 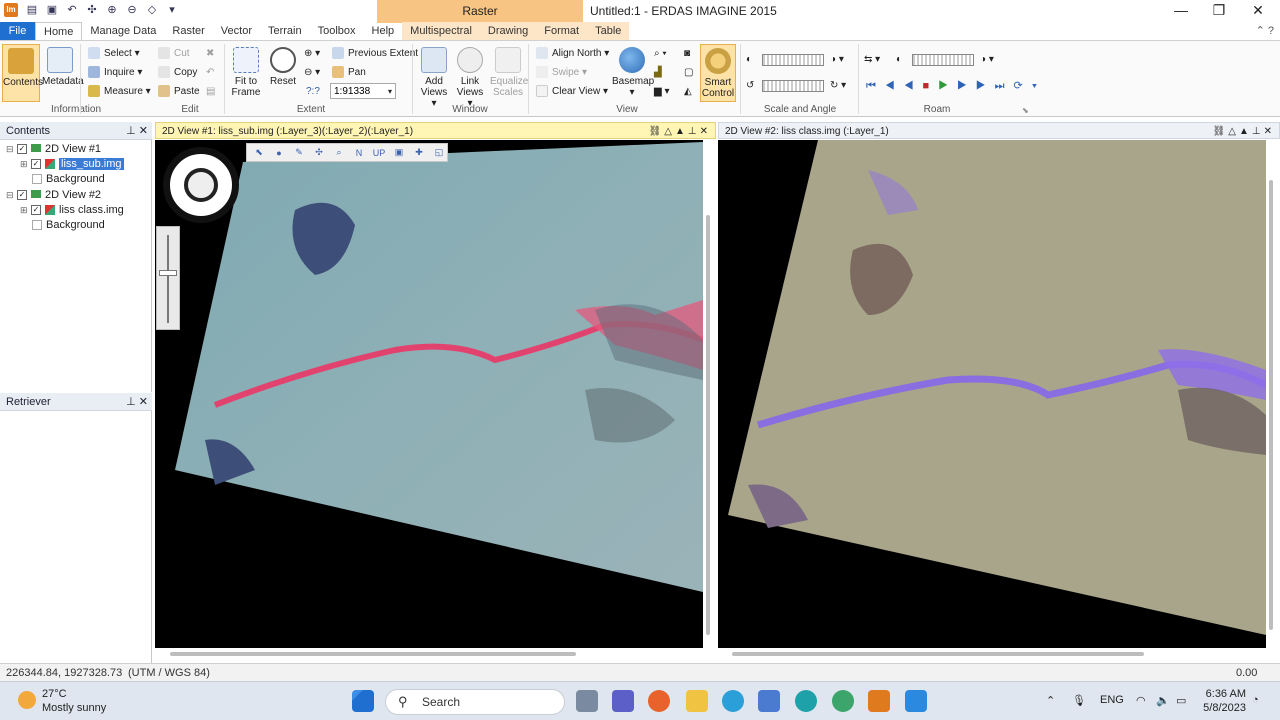 What do you see at coordinates (749, 60) in the screenshot?
I see `scale-decrease-icon: ◐` at bounding box center [749, 60].